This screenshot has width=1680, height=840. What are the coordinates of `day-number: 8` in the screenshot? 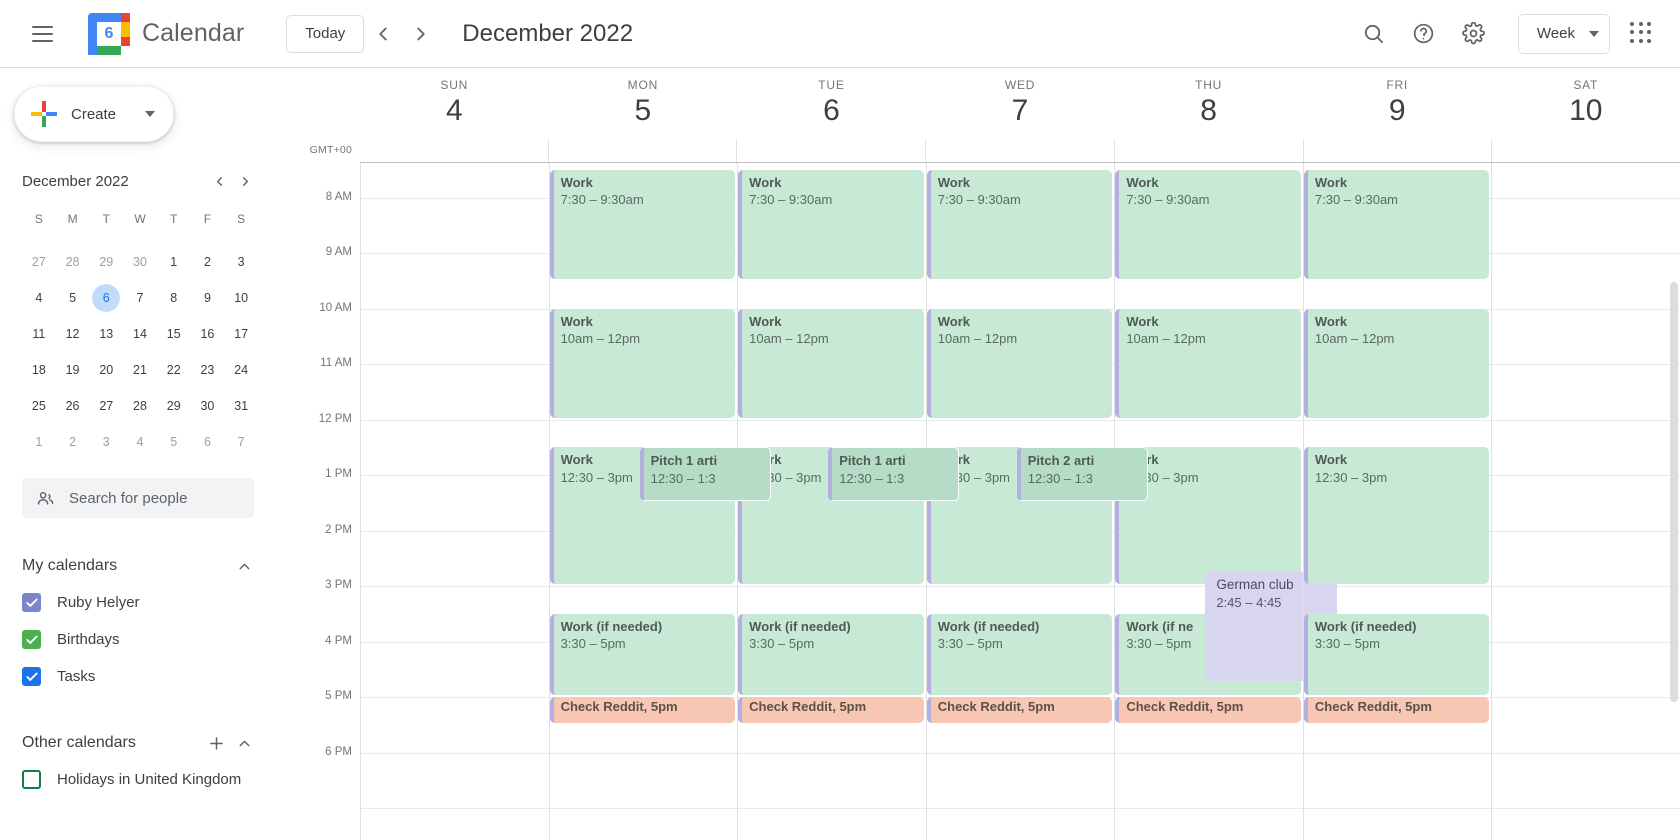 It's located at (1208, 111).